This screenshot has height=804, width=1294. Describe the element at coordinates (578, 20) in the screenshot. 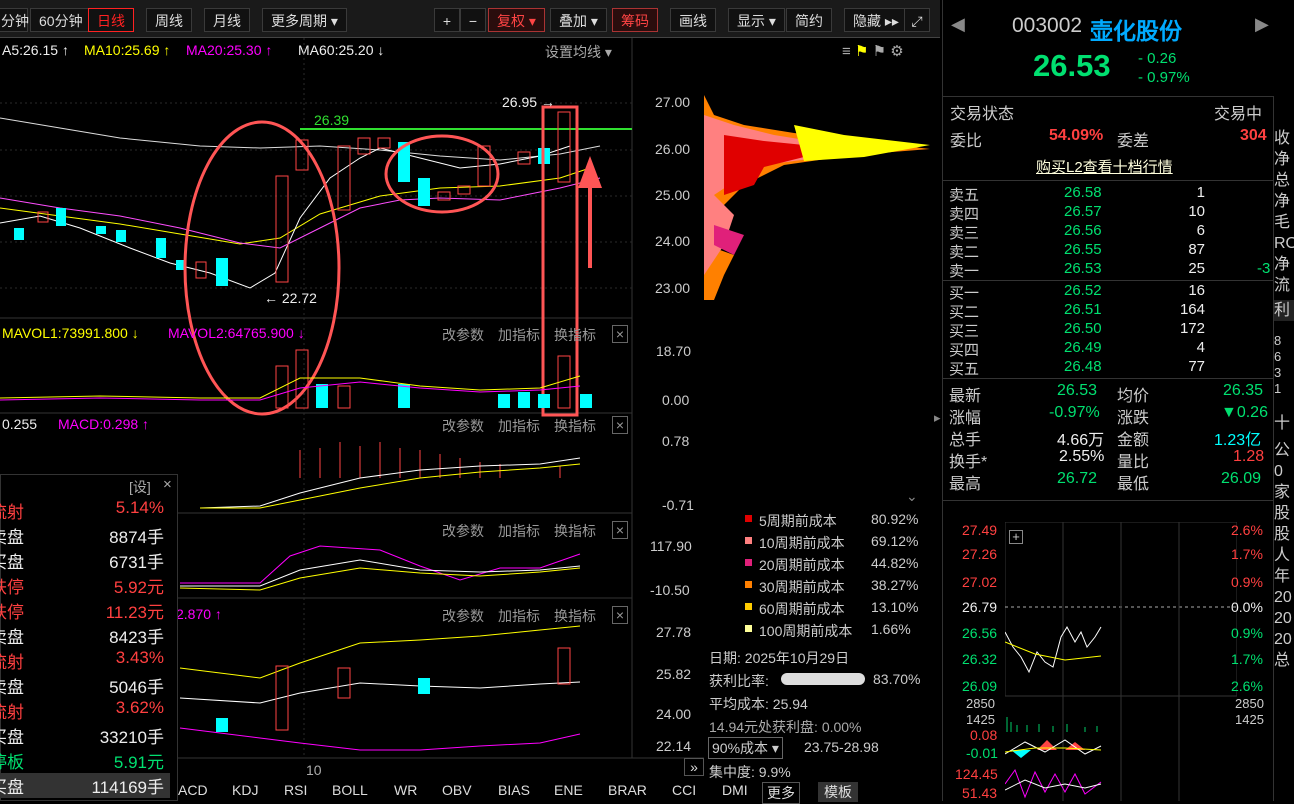

I see `diejia-button: 叠加 ▾` at that location.